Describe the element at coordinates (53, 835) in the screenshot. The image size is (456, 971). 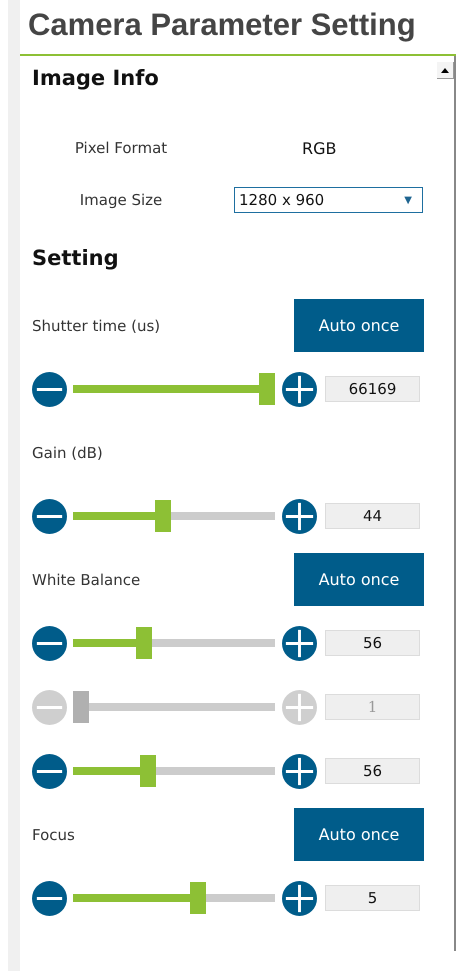
I see `parameter-label: Focus` at that location.